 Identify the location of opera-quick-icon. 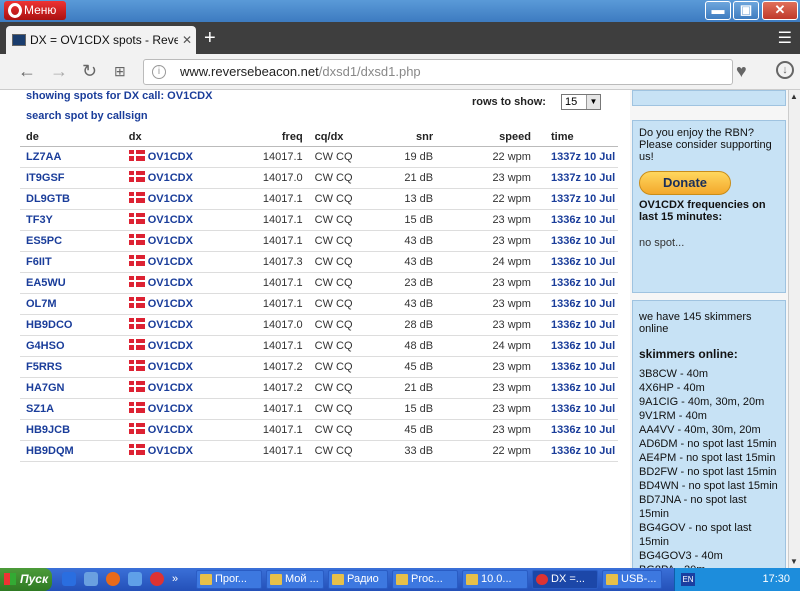
(157, 579).